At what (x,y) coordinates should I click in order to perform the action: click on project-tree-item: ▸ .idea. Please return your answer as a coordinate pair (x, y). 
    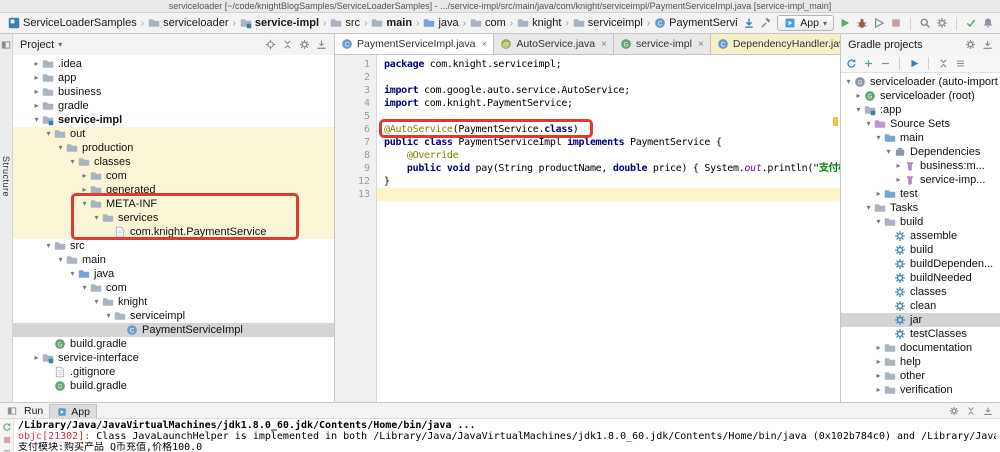
    Looking at the image, I should click on (173, 64).